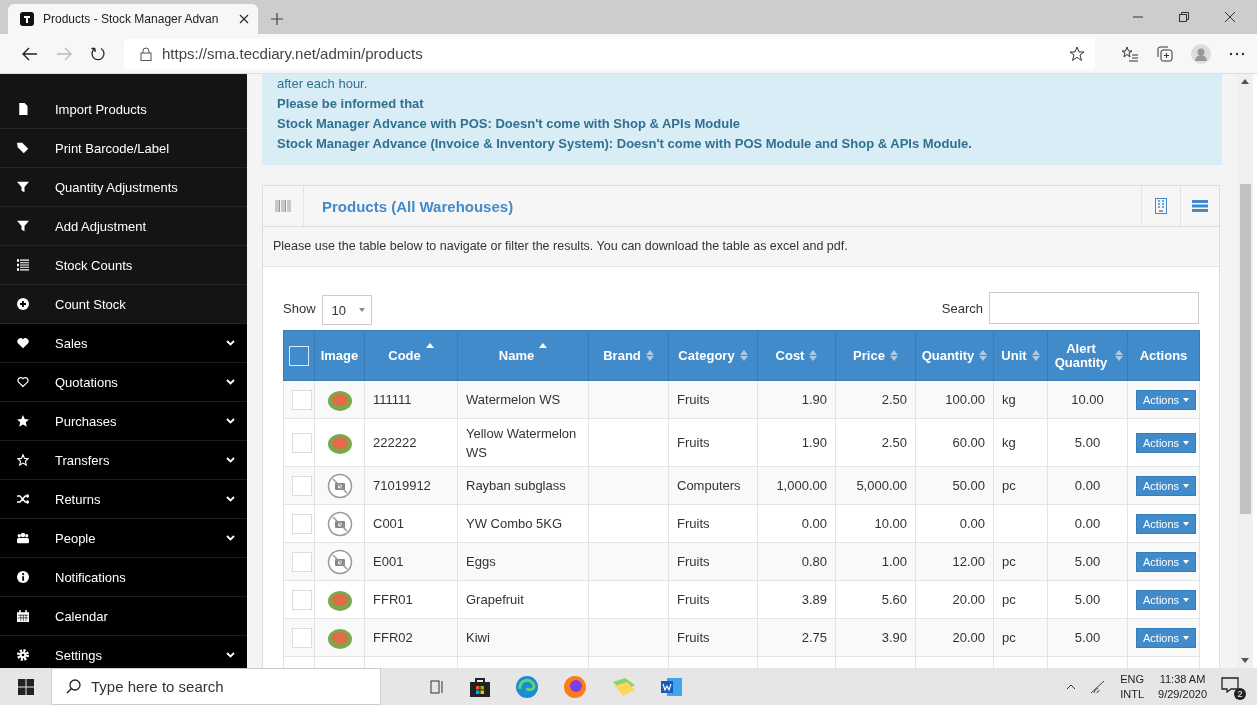  Describe the element at coordinates (1087, 599) in the screenshot. I see `table-cell: 5.00` at that location.